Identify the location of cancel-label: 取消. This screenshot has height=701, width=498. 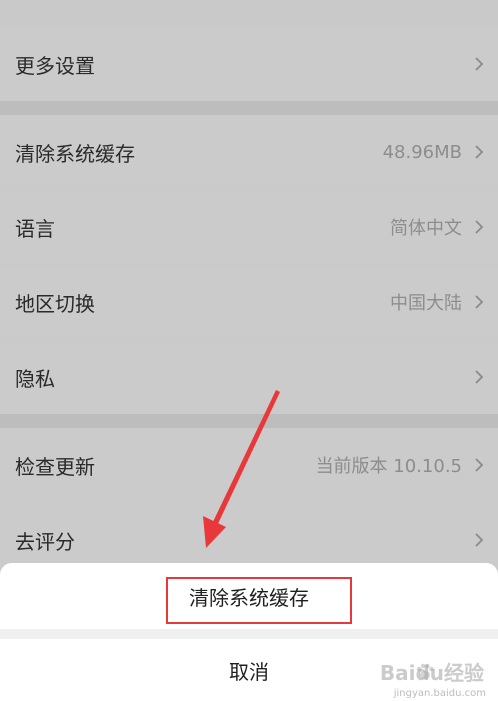
(249, 671).